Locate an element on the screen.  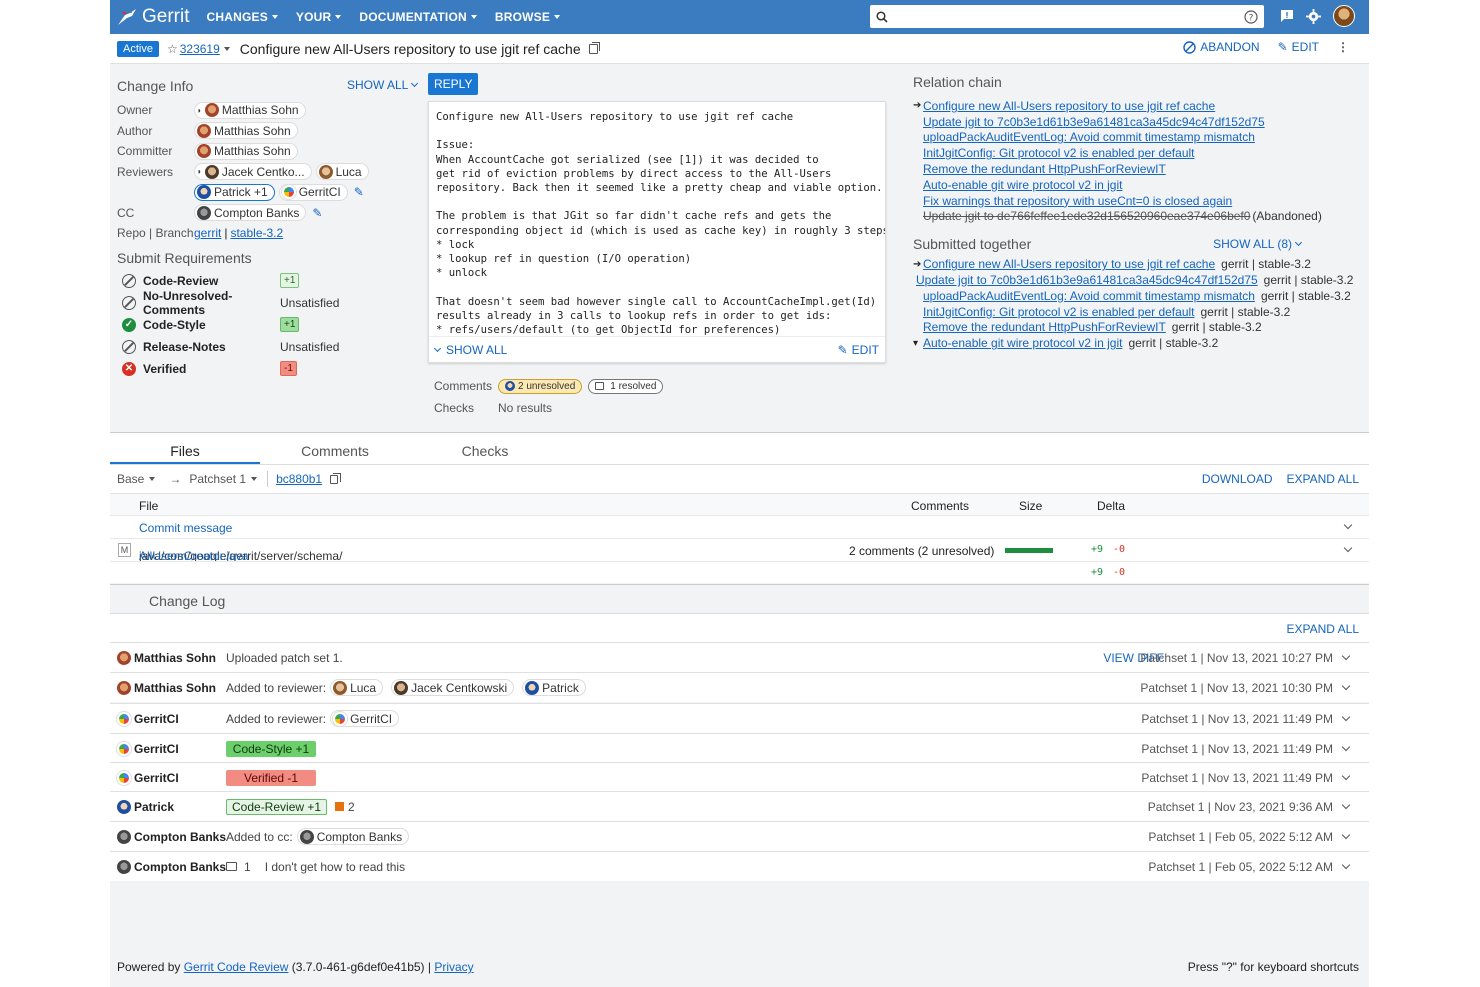
relation-link: Auto-enable git wire protocol v2 in jgit is located at coordinates (1022, 185).